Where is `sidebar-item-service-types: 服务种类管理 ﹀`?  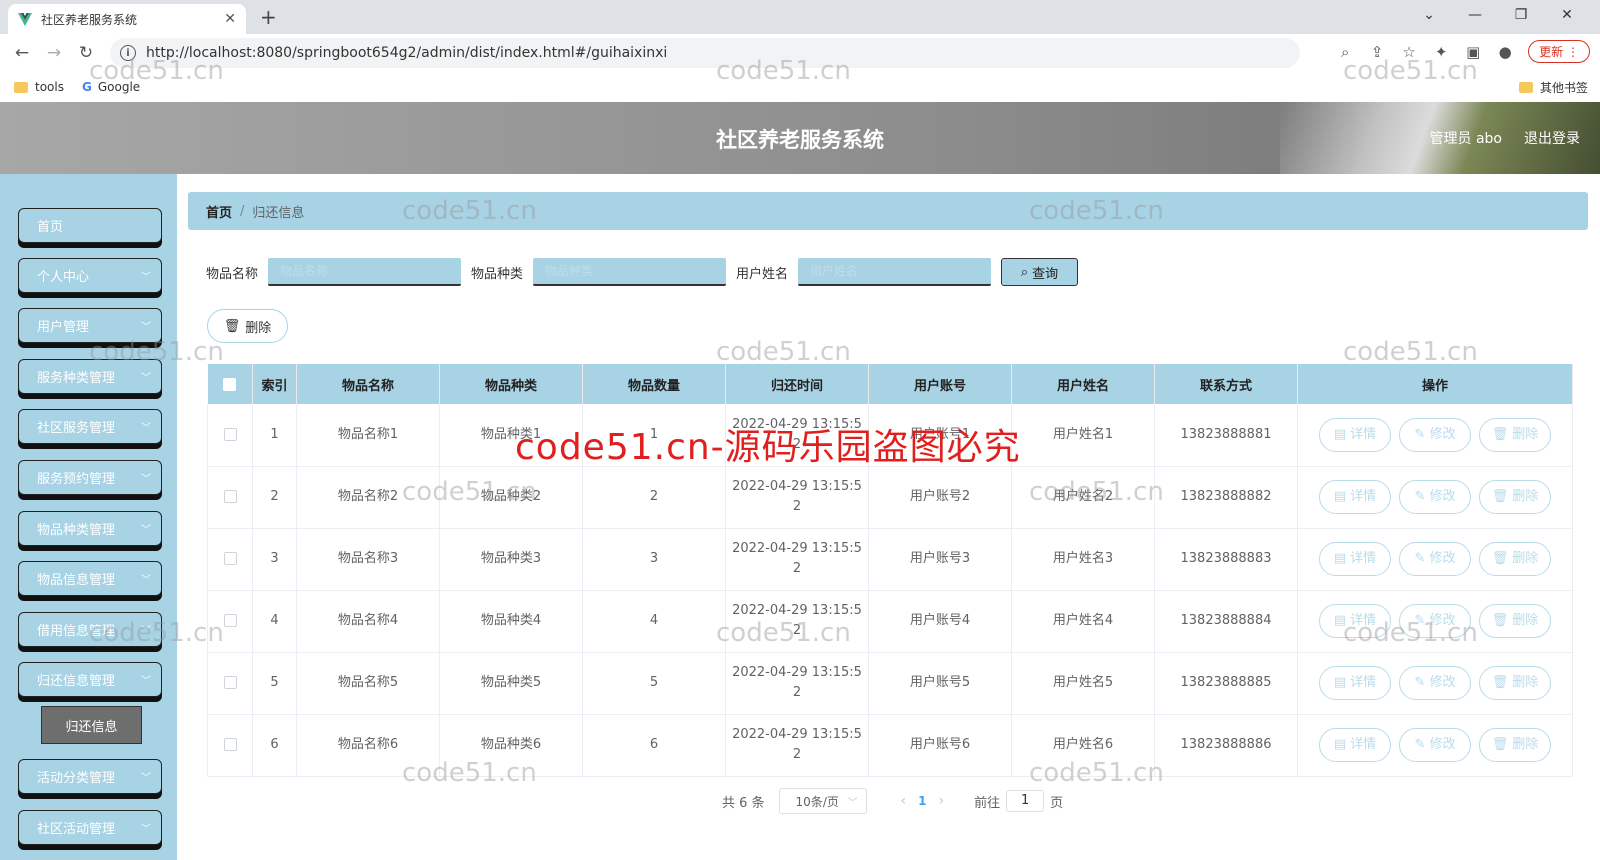 sidebar-item-service-types: 服务种类管理 ﹀ is located at coordinates (90, 376).